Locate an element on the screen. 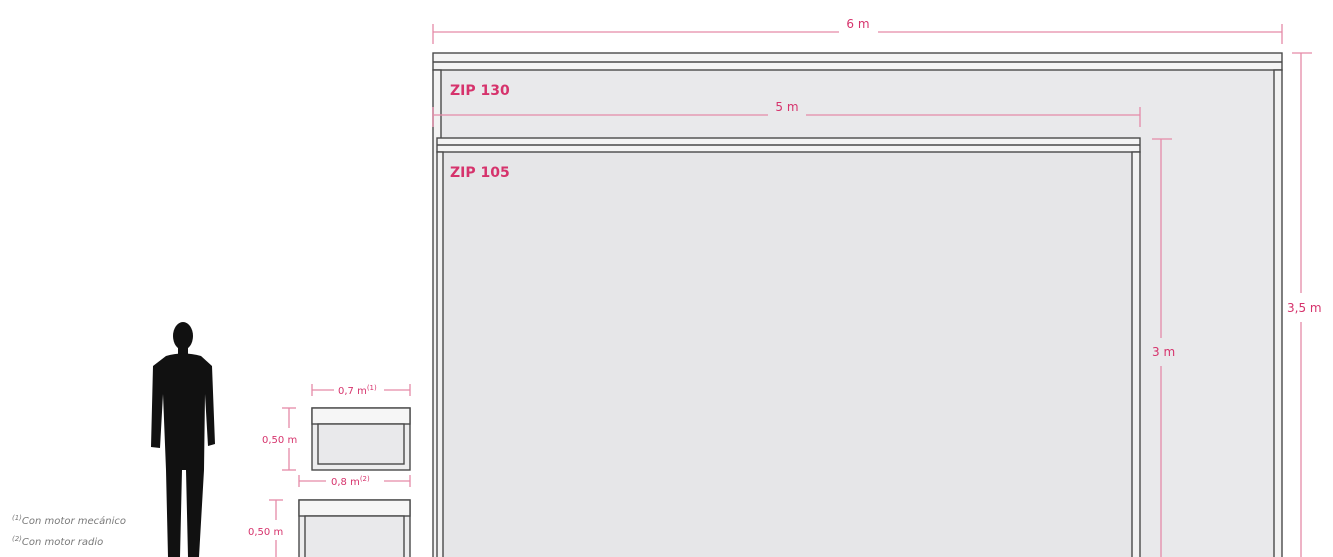  footnote-1: (1)Con motor mecánico is located at coordinates (69, 520).